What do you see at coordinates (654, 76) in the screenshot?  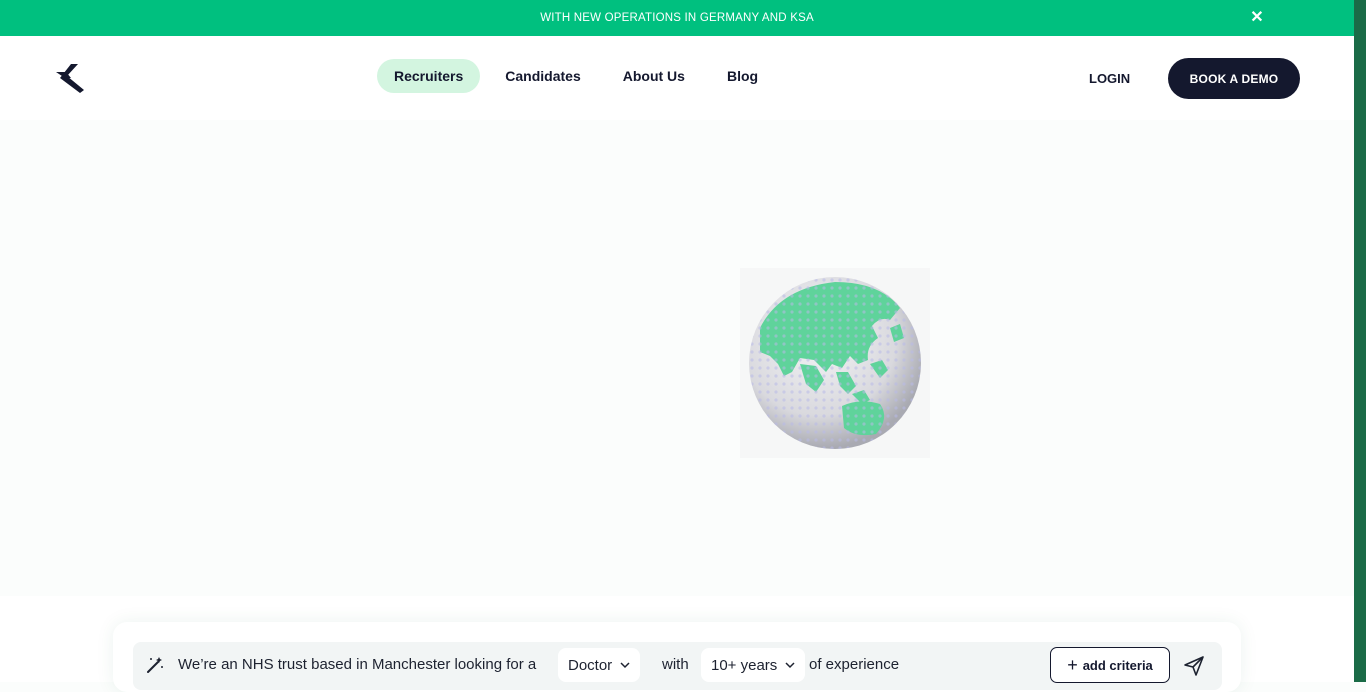 I see `nav-about-us: About Us` at bounding box center [654, 76].